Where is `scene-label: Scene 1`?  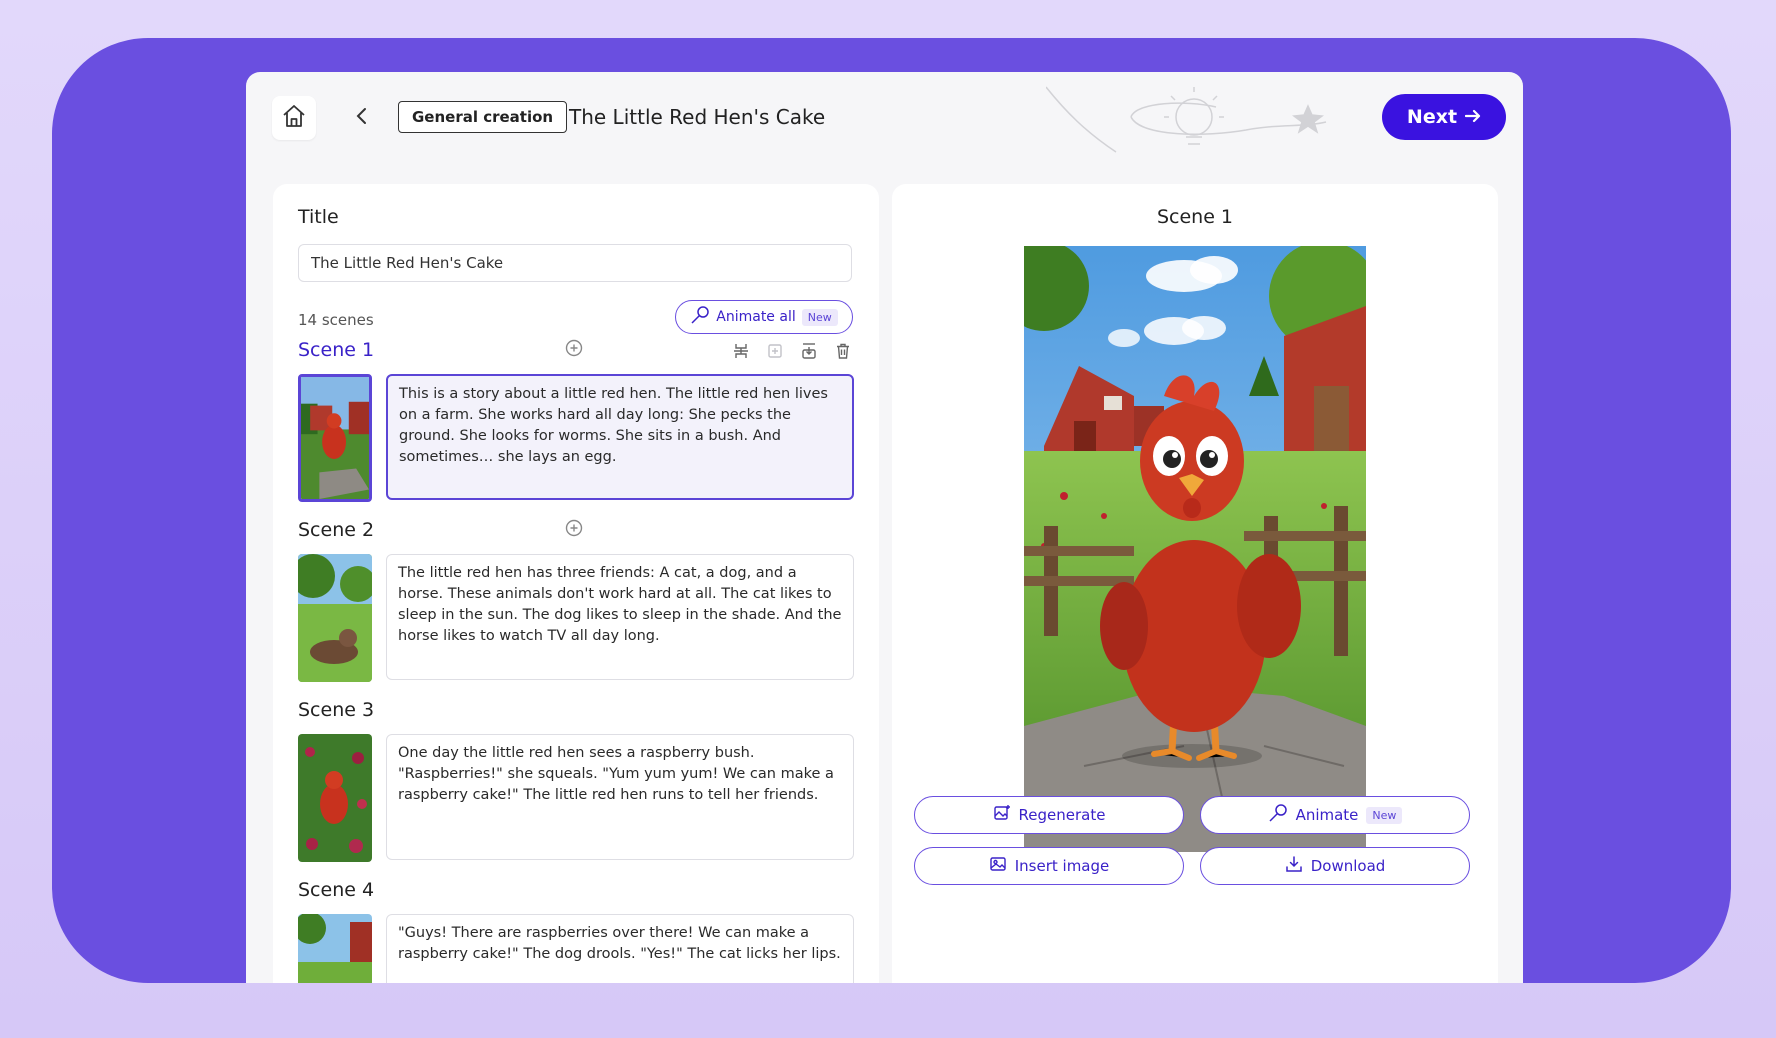
scene-label: Scene 1 is located at coordinates (336, 350).